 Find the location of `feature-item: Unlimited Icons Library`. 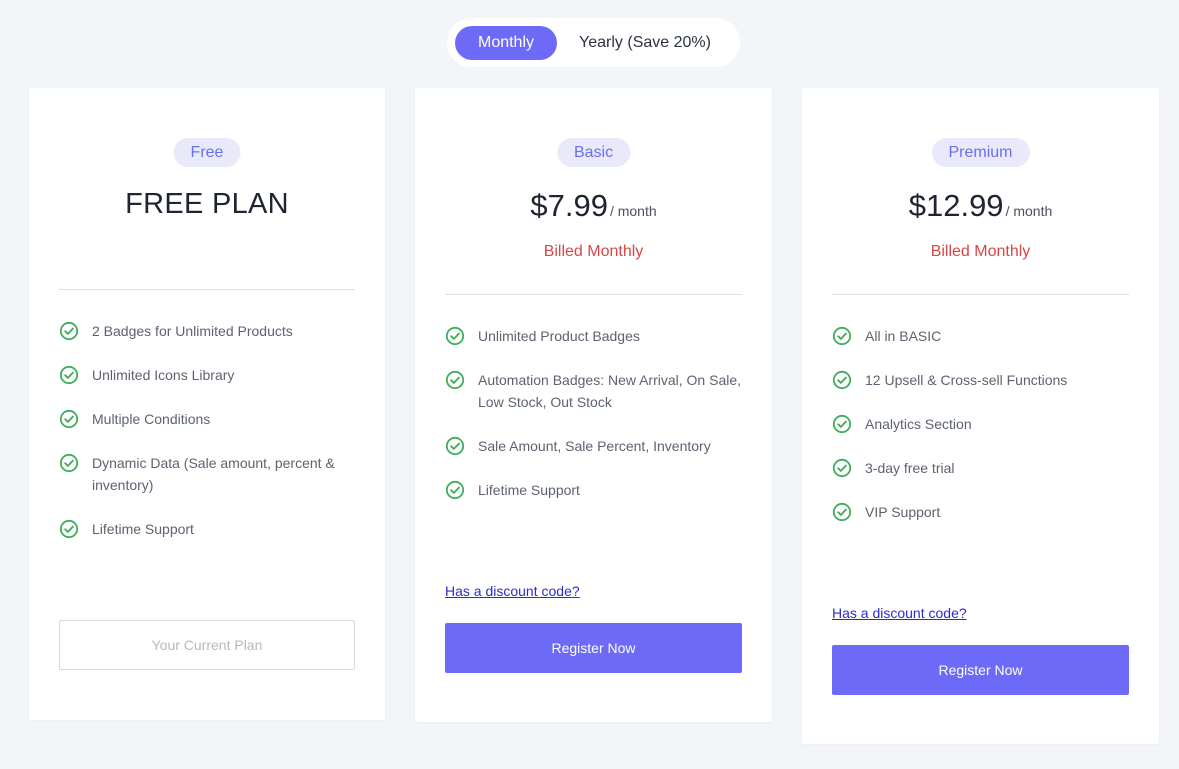

feature-item: Unlimited Icons Library is located at coordinates (207, 375).